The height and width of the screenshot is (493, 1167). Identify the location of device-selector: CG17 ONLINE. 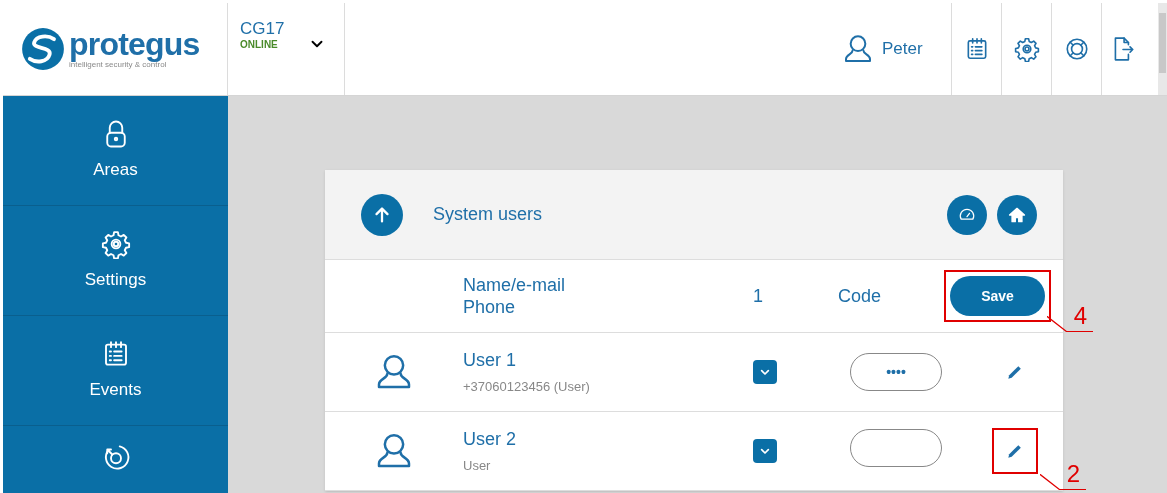
(286, 49).